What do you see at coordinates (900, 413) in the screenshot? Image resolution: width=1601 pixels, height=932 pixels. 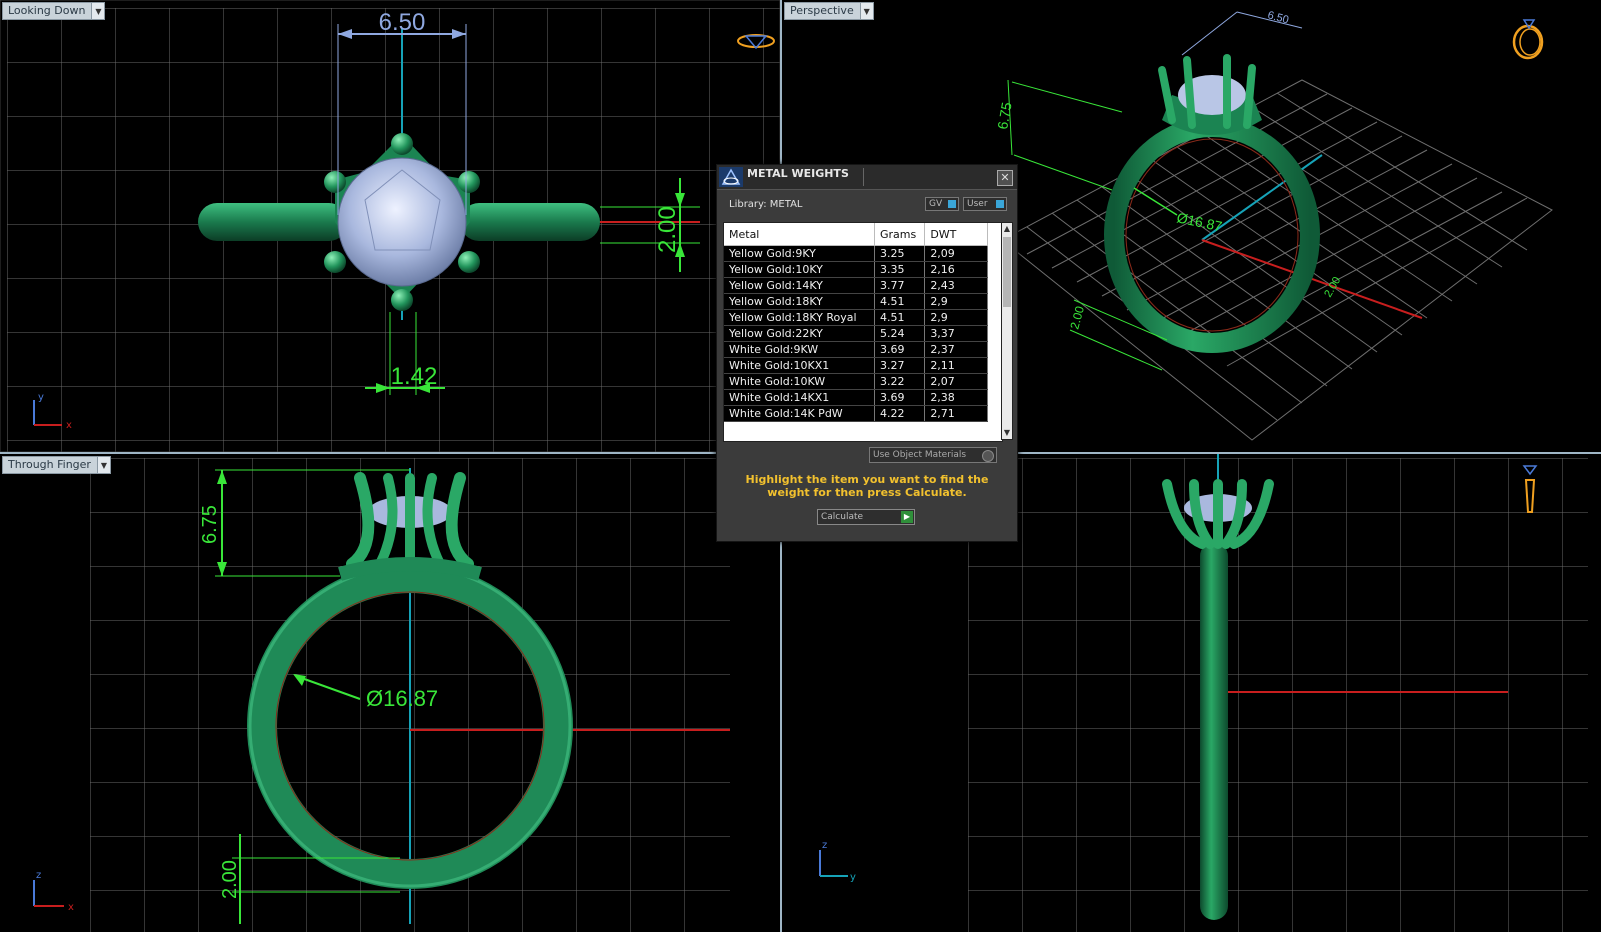 I see `cell-grams: 4.22` at bounding box center [900, 413].